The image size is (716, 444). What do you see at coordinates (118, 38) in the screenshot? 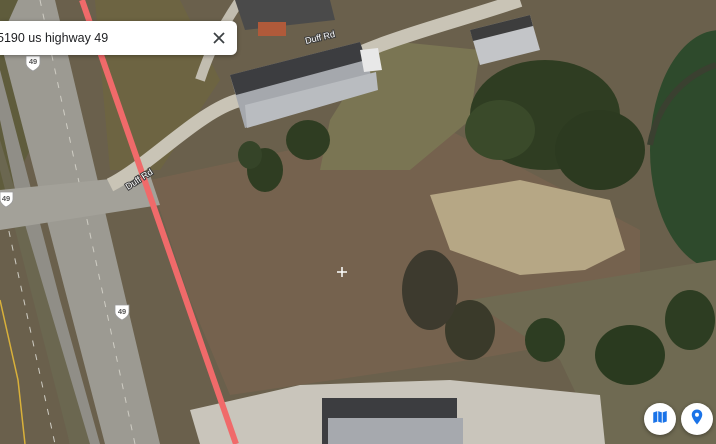
I see `address-search-card: 5190 us highway 49` at bounding box center [118, 38].